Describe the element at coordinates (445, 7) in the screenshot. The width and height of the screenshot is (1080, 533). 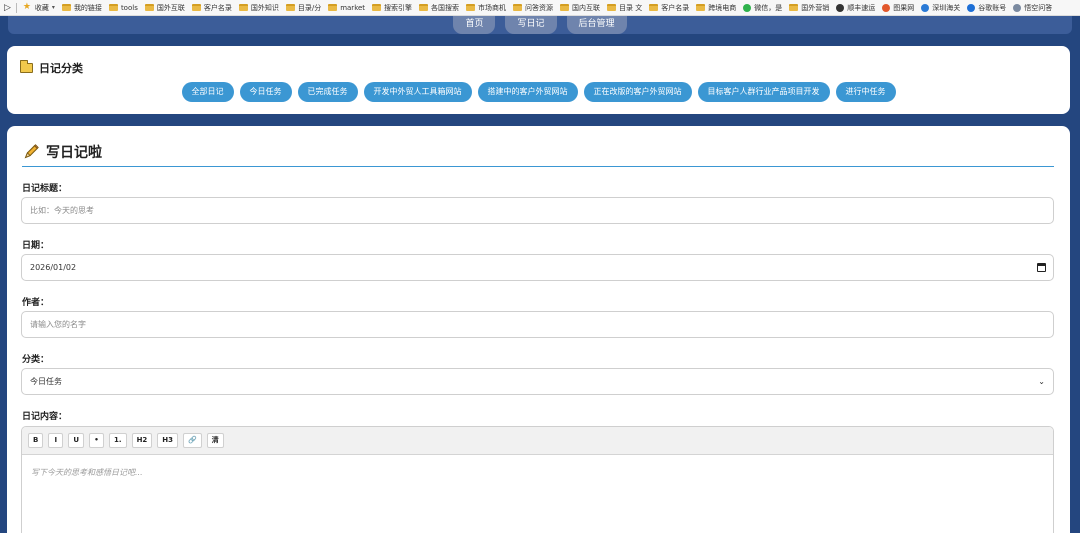
I see `bookmark-label: 各国搜索` at that location.